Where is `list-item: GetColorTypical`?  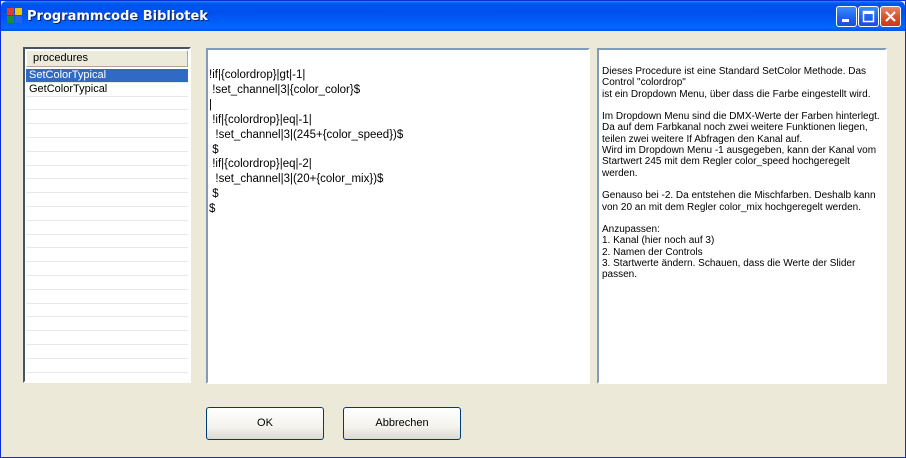 list-item: GetColorTypical is located at coordinates (107, 90).